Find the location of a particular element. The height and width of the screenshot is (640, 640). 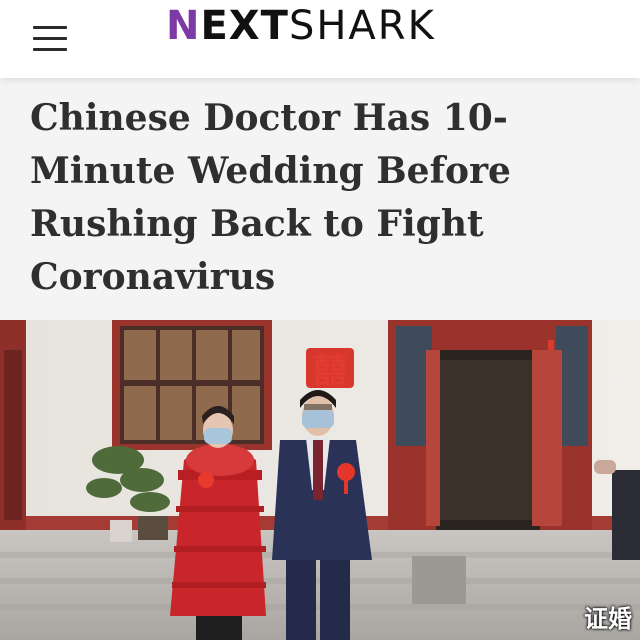

logo-mark: N is located at coordinates (183, 26).